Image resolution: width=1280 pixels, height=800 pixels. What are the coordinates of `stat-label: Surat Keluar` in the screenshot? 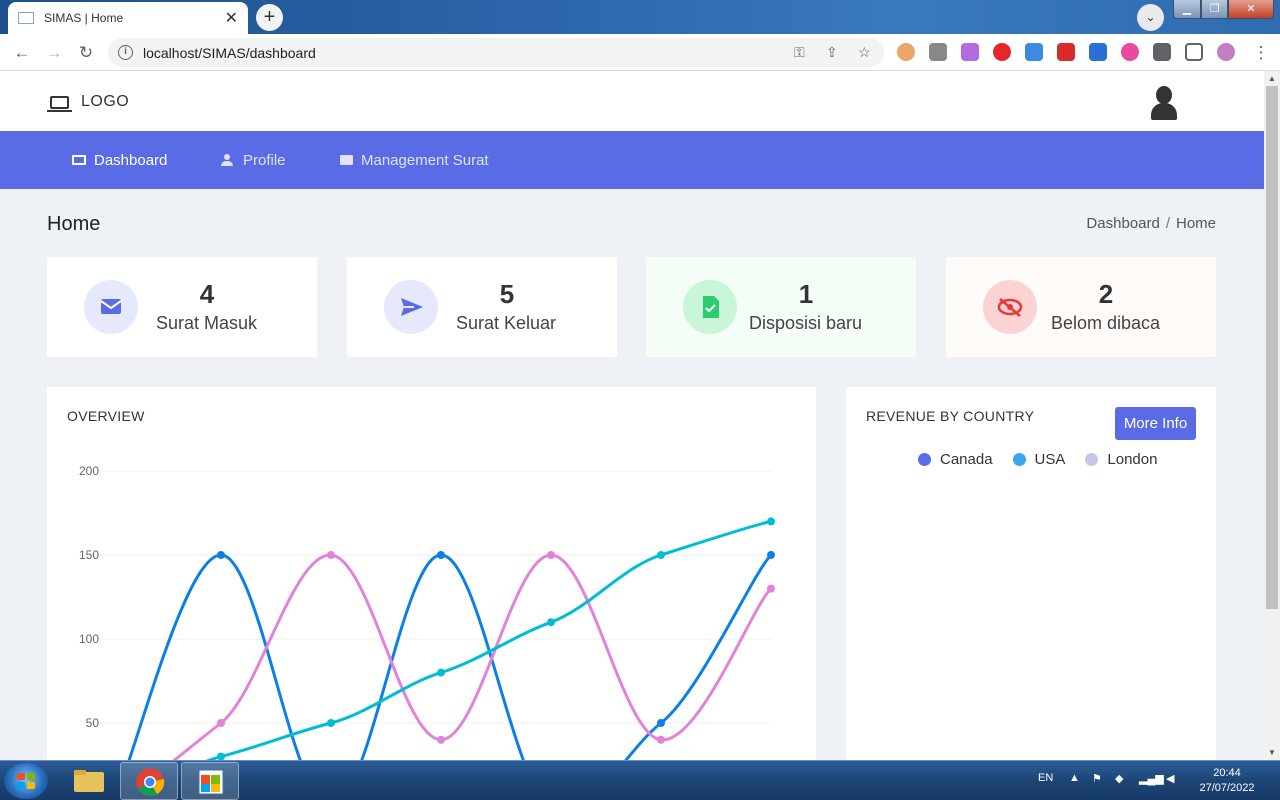 It's located at (506, 323).